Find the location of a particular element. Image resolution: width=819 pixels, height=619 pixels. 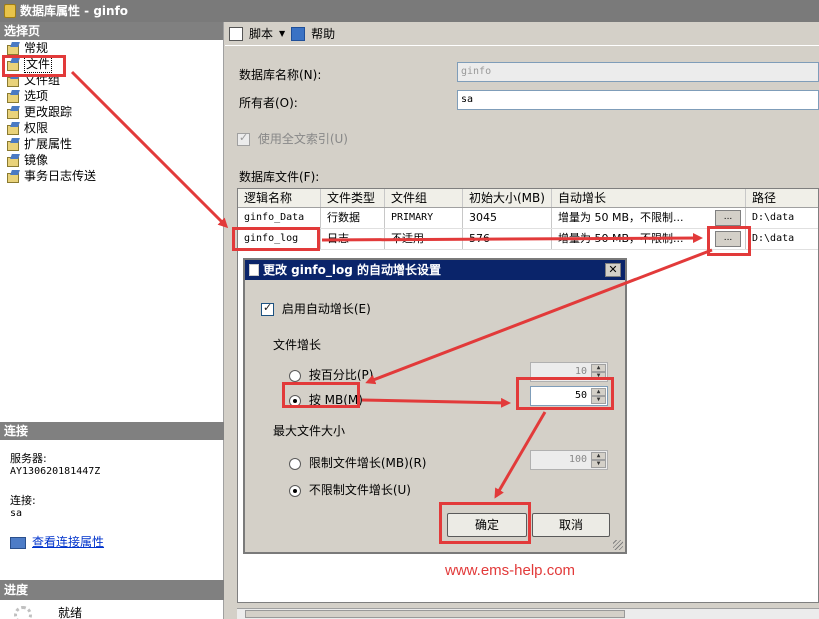

by-mb-row: 按 MB(M) is located at coordinates (326, 399).